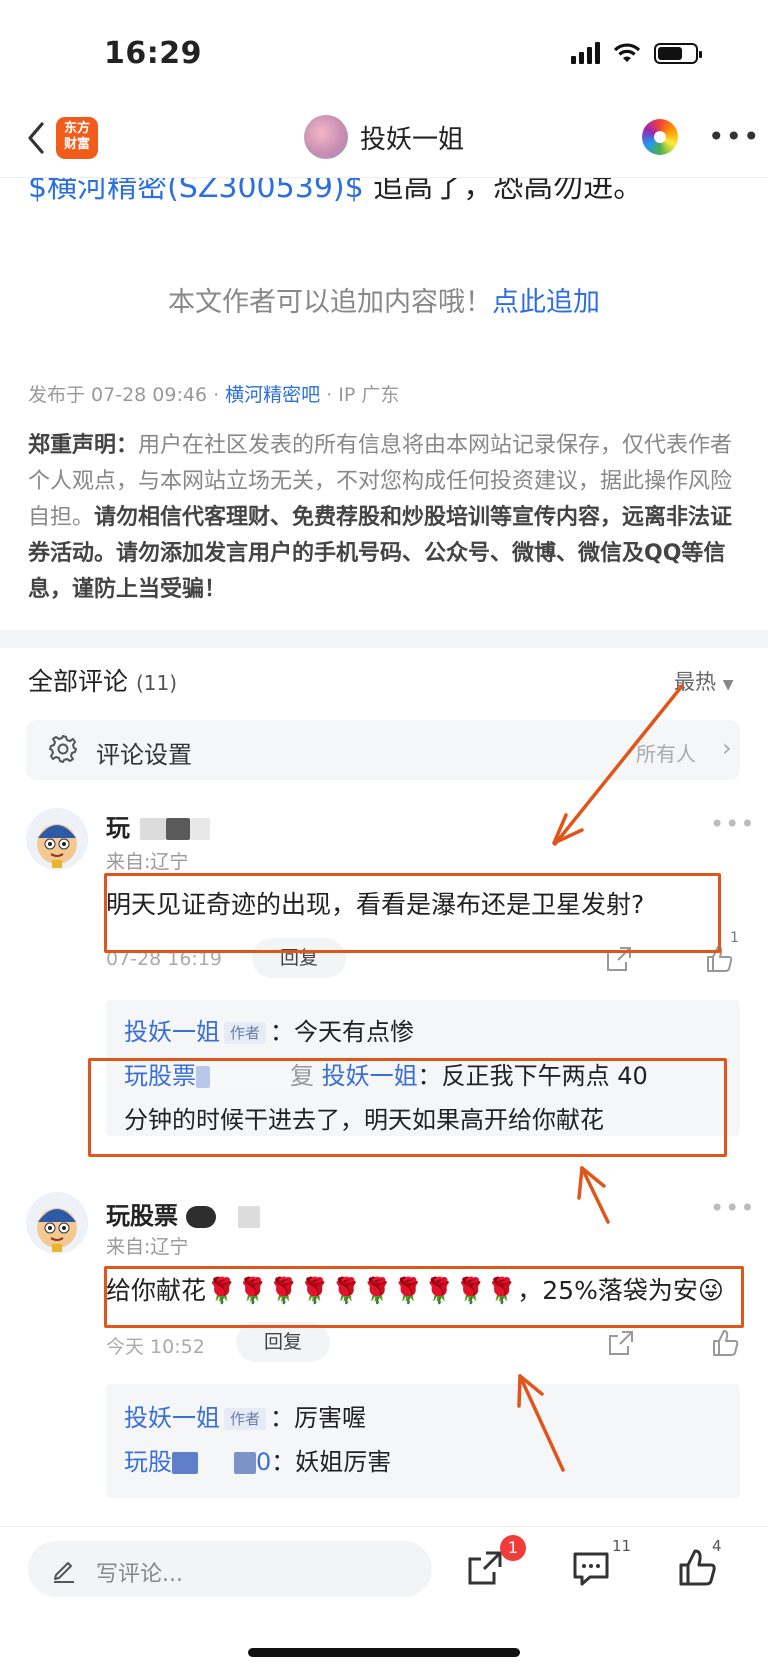  Describe the element at coordinates (155, 1347) in the screenshot. I see `comment-time: 今天 10:52` at that location.